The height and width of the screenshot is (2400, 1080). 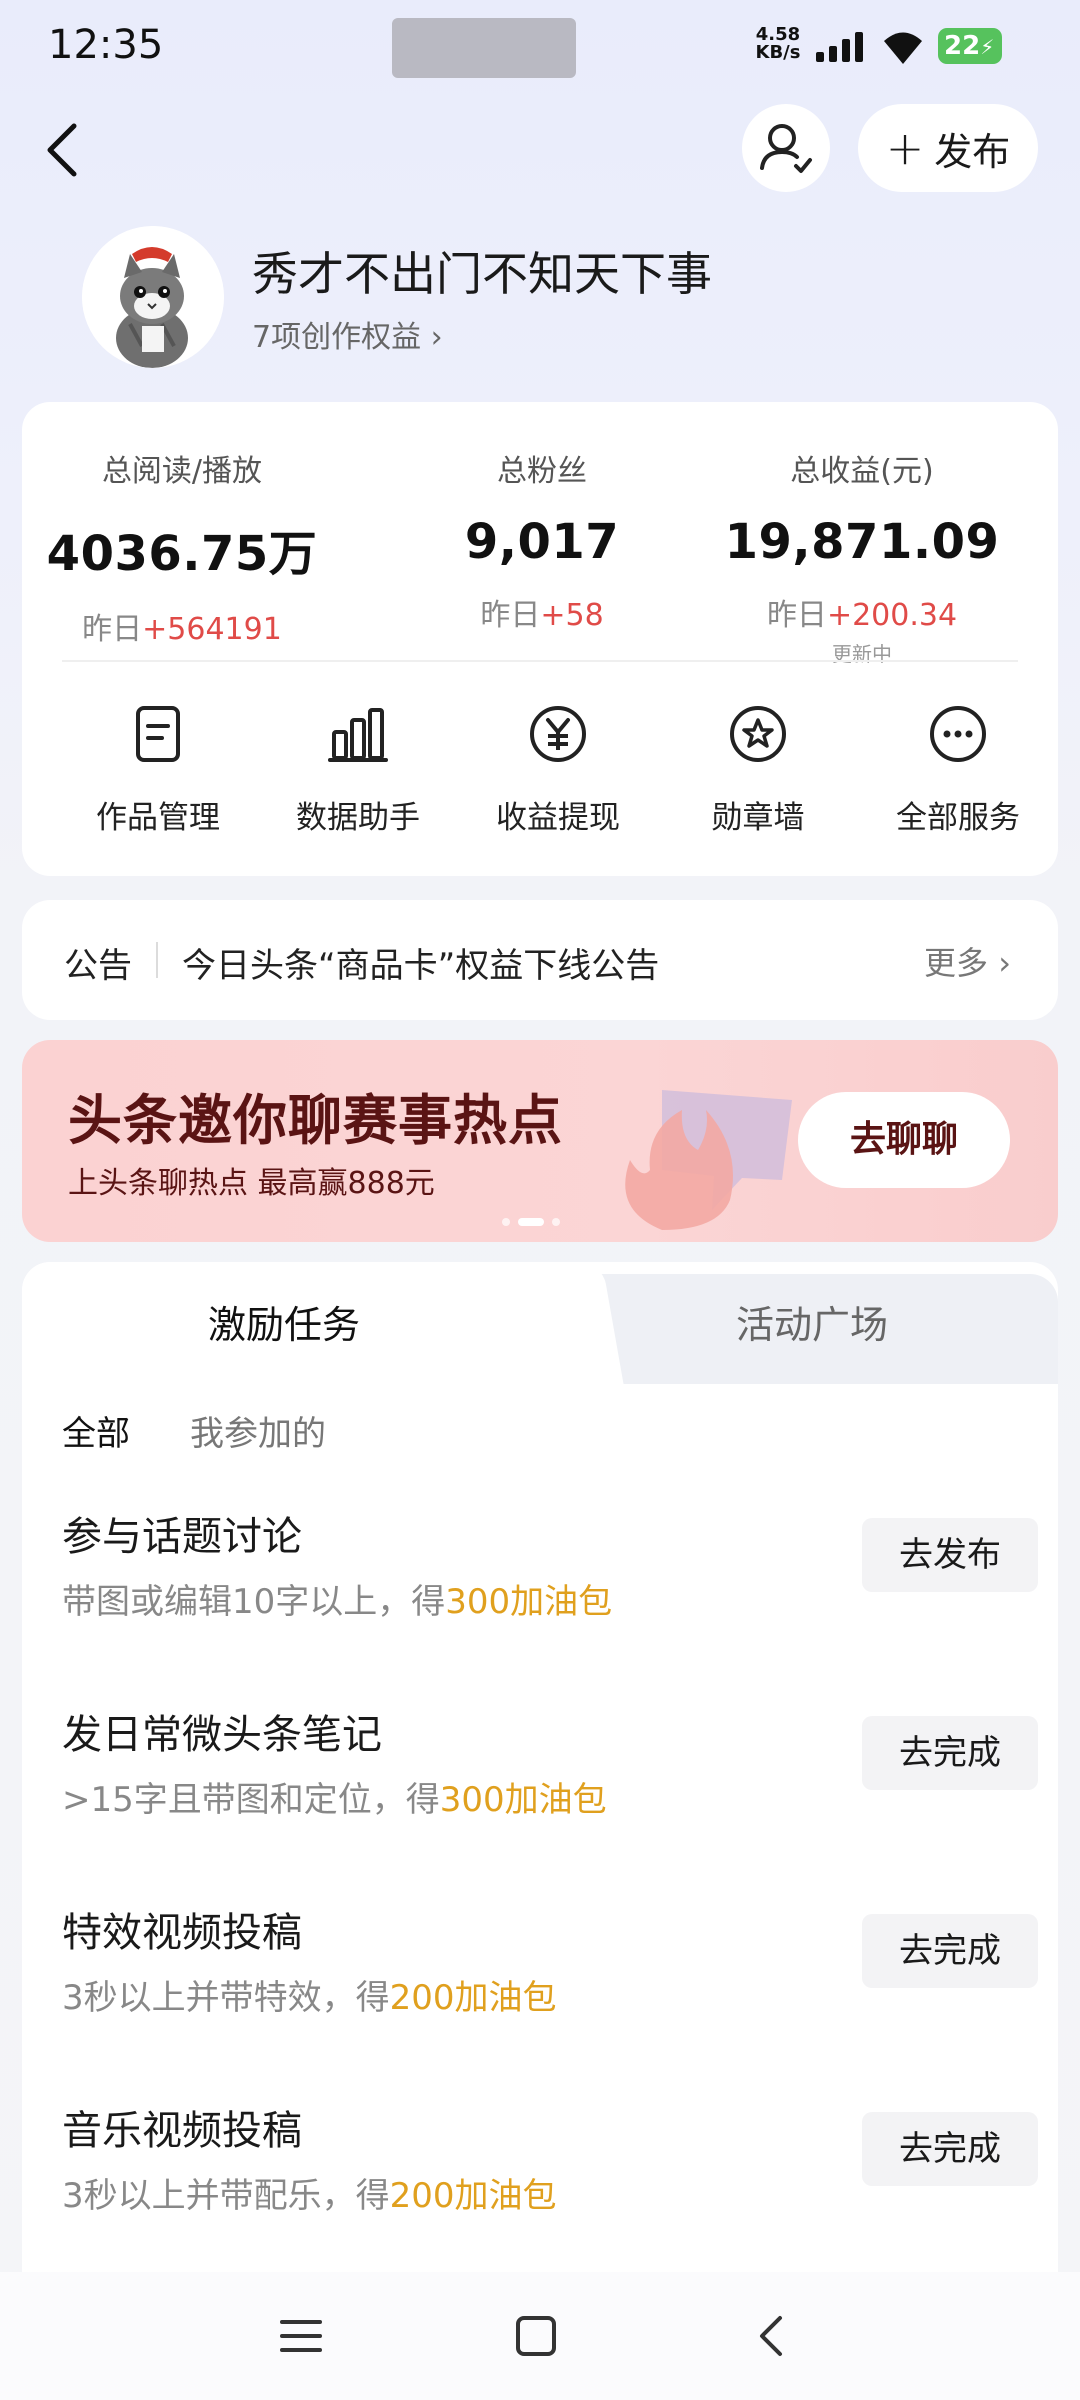 I want to click on filter-joined: 我参加的, so click(x=258, y=1430).